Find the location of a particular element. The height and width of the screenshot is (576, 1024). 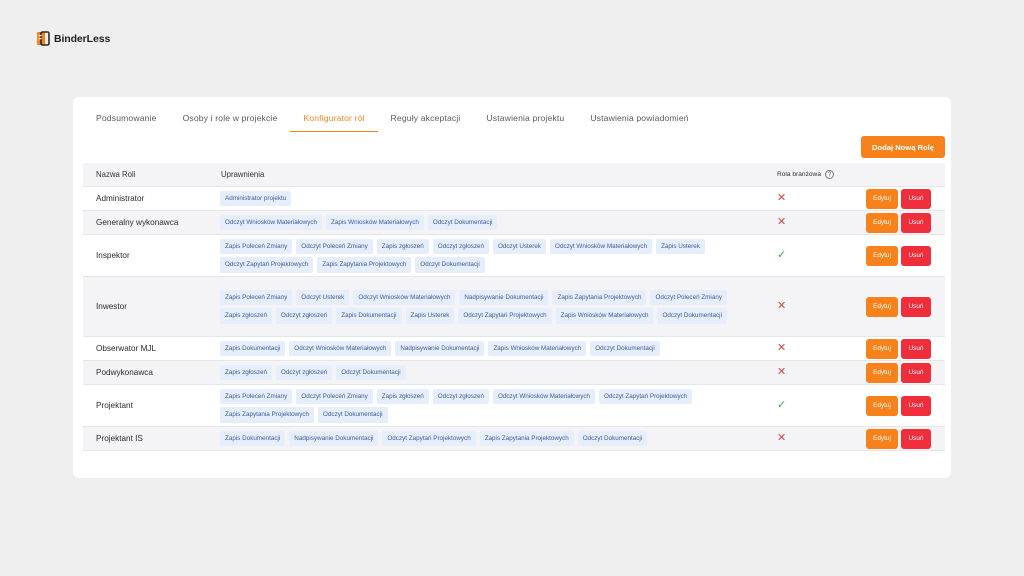

tab-summary: Podsumowanie is located at coordinates (126, 116).